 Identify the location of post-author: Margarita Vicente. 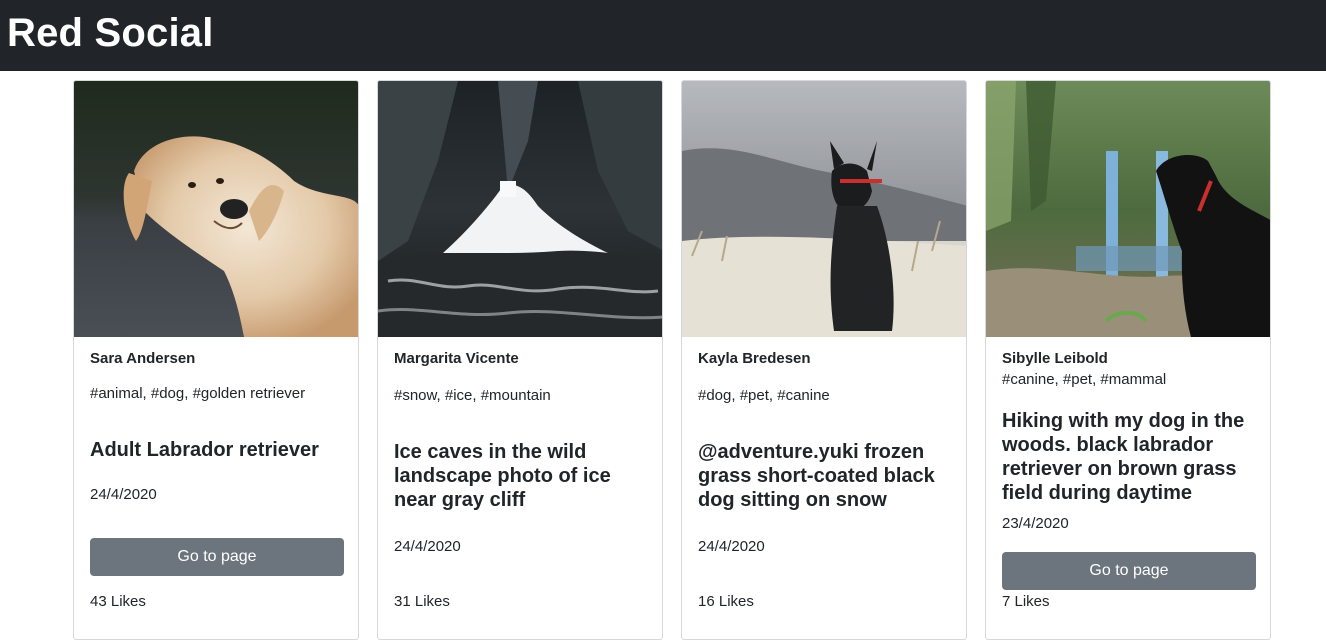
(456, 358).